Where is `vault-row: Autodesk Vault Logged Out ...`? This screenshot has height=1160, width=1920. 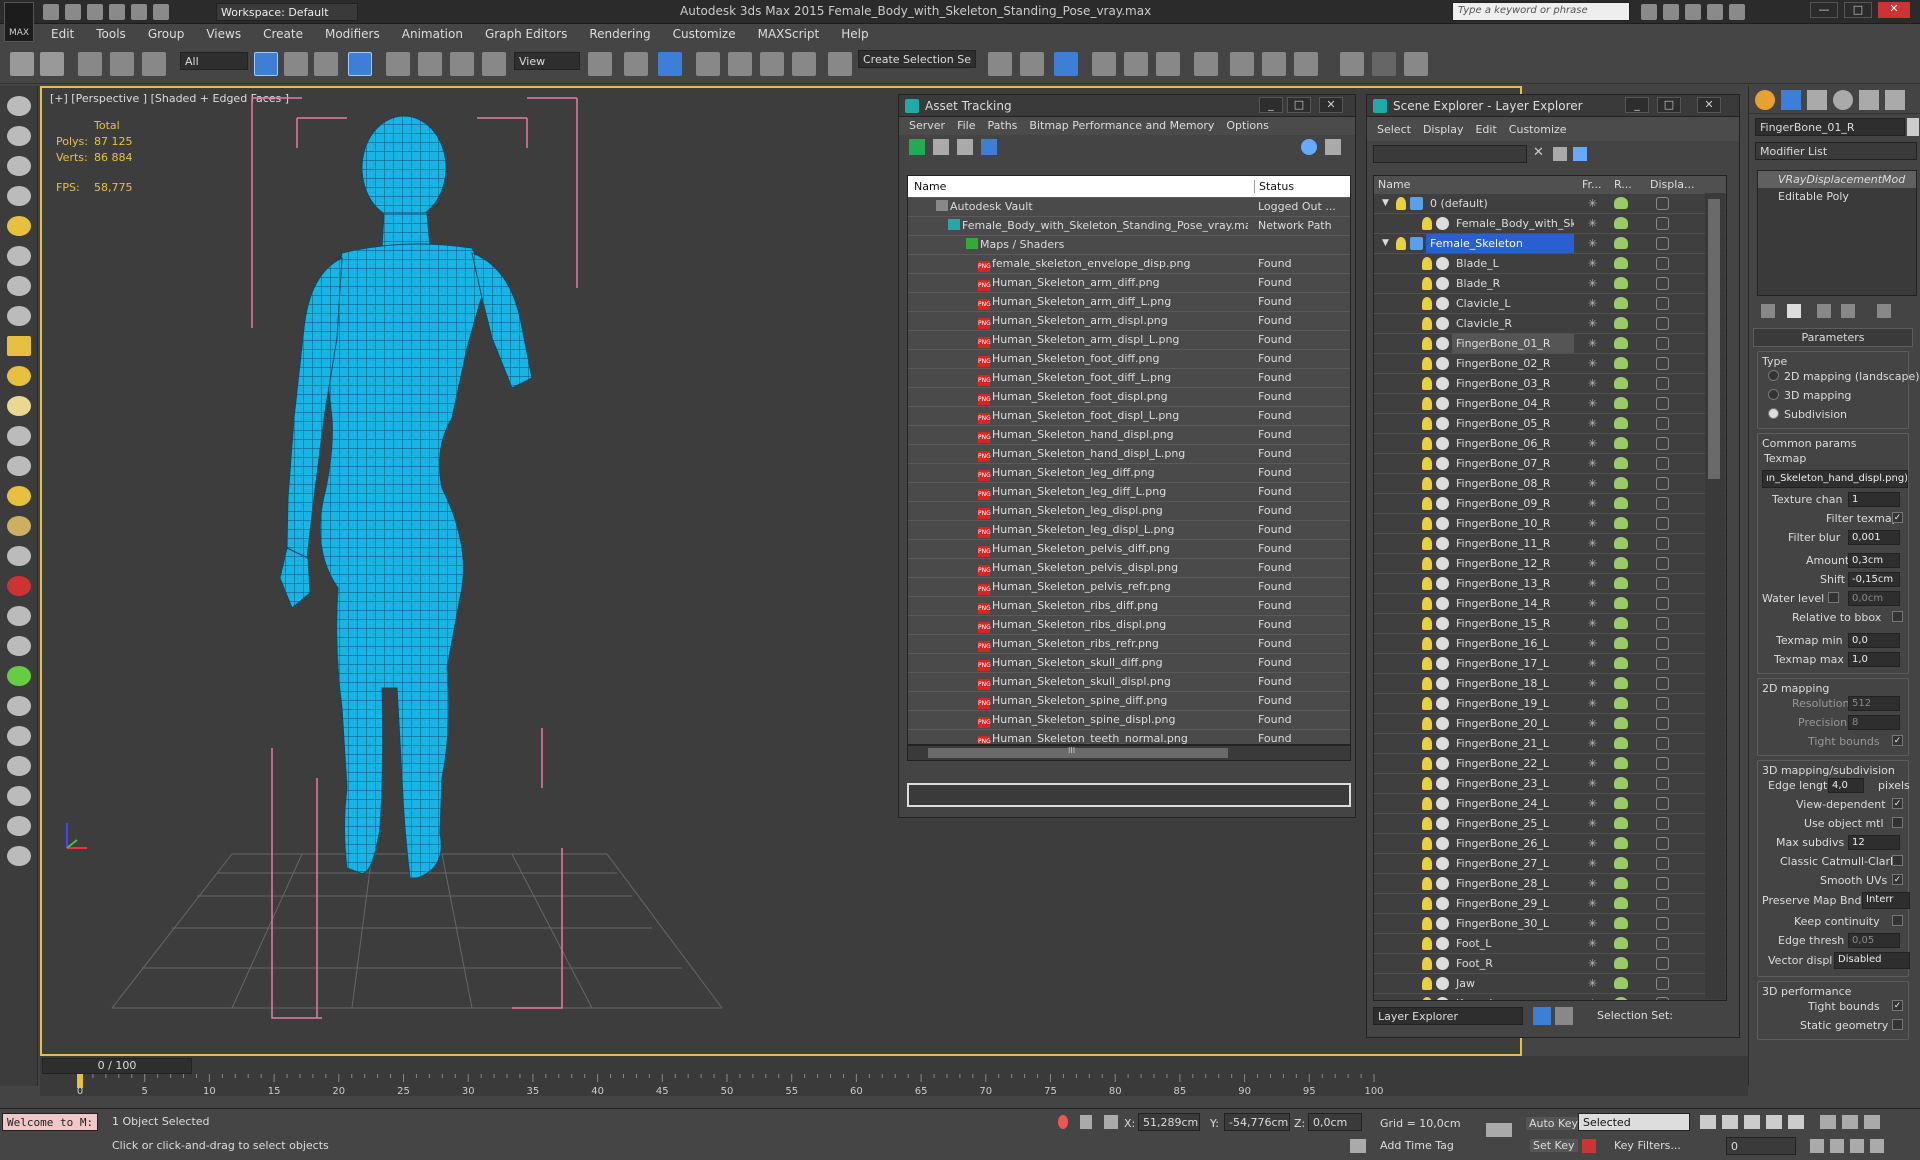
vault-row: Autodesk Vault Logged Out ... is located at coordinates (1129, 207).